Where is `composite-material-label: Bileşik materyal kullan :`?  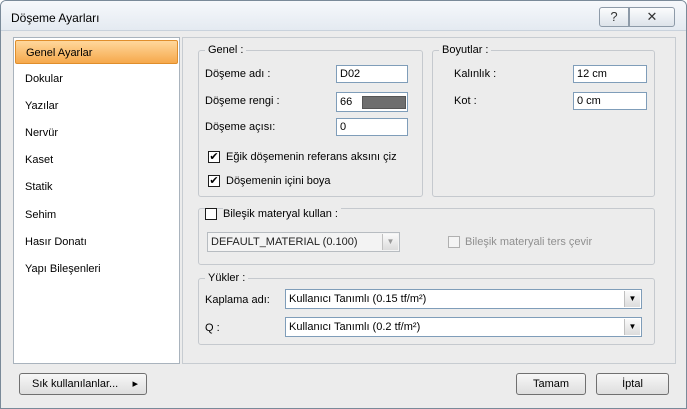 composite-material-label: Bileşik materyal kullan : is located at coordinates (282, 214).